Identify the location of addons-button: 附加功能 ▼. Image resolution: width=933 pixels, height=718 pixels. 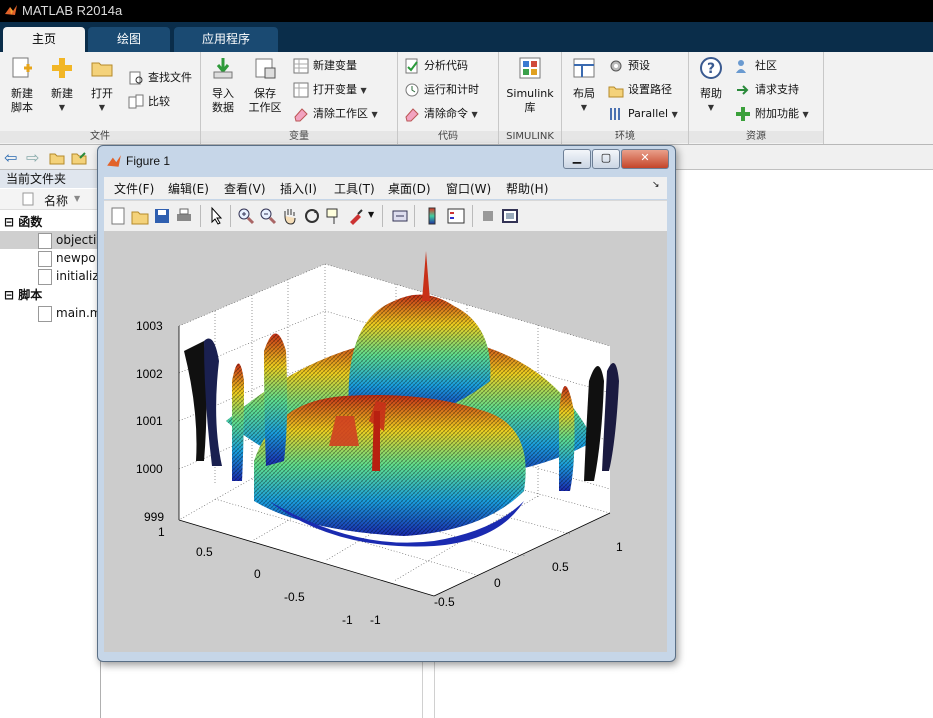
(772, 114).